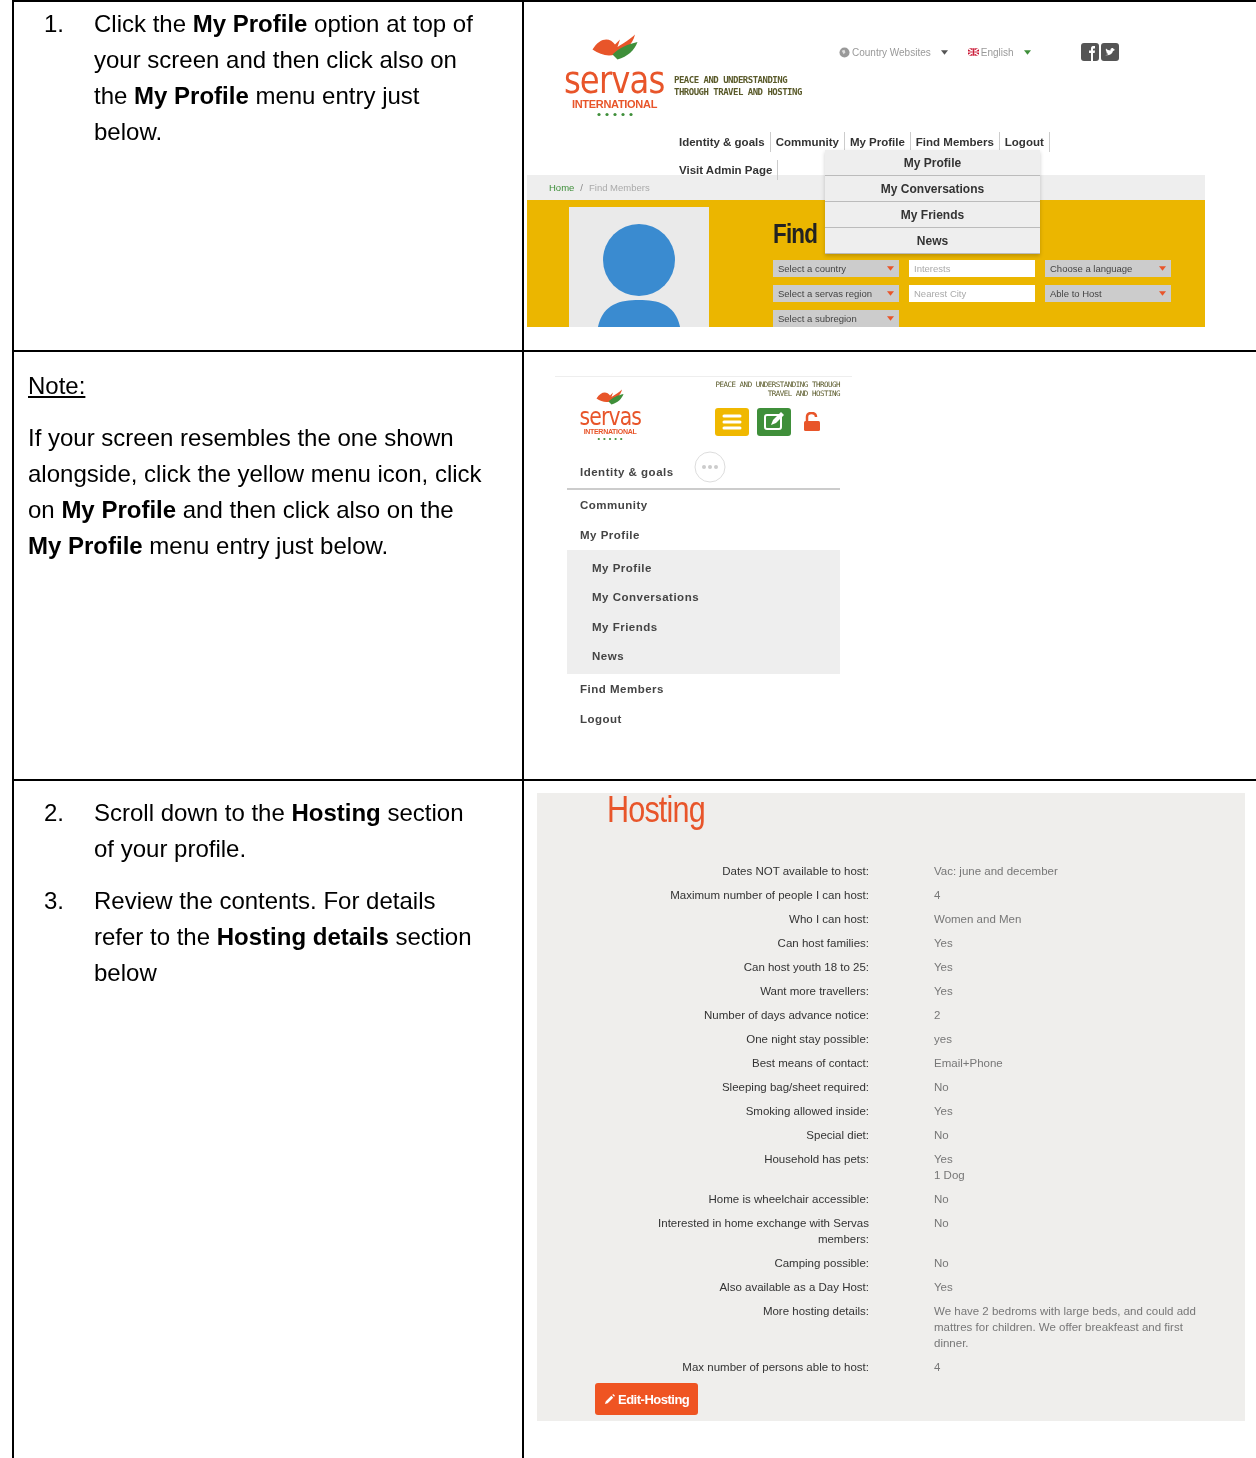  Describe the element at coordinates (814, 991) in the screenshot. I see `field-label: Want more travellers:` at that location.